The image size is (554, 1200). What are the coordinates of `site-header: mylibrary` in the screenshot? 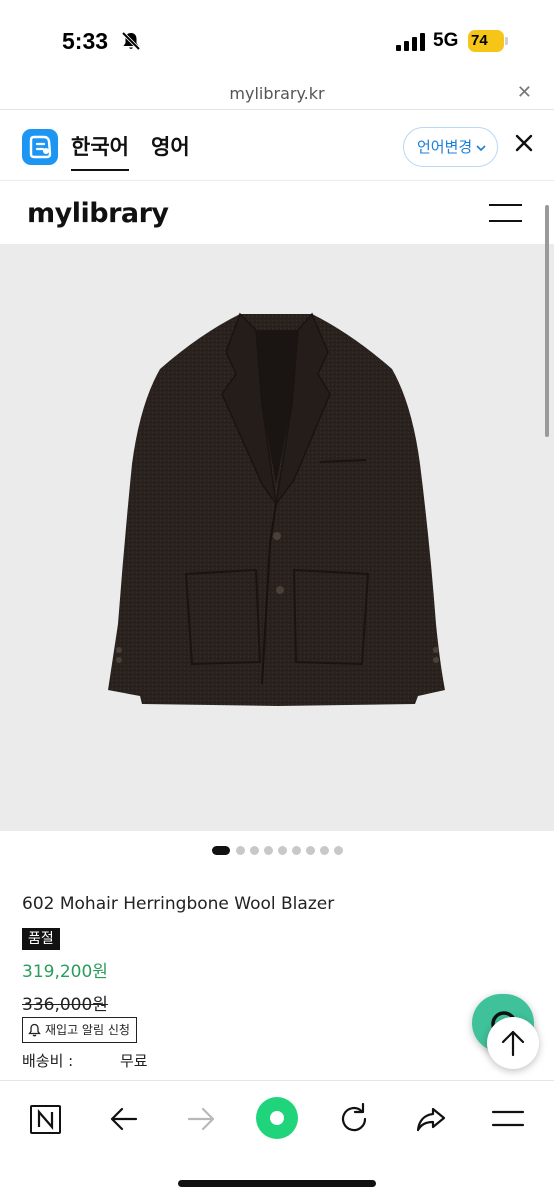 It's located at (277, 213).